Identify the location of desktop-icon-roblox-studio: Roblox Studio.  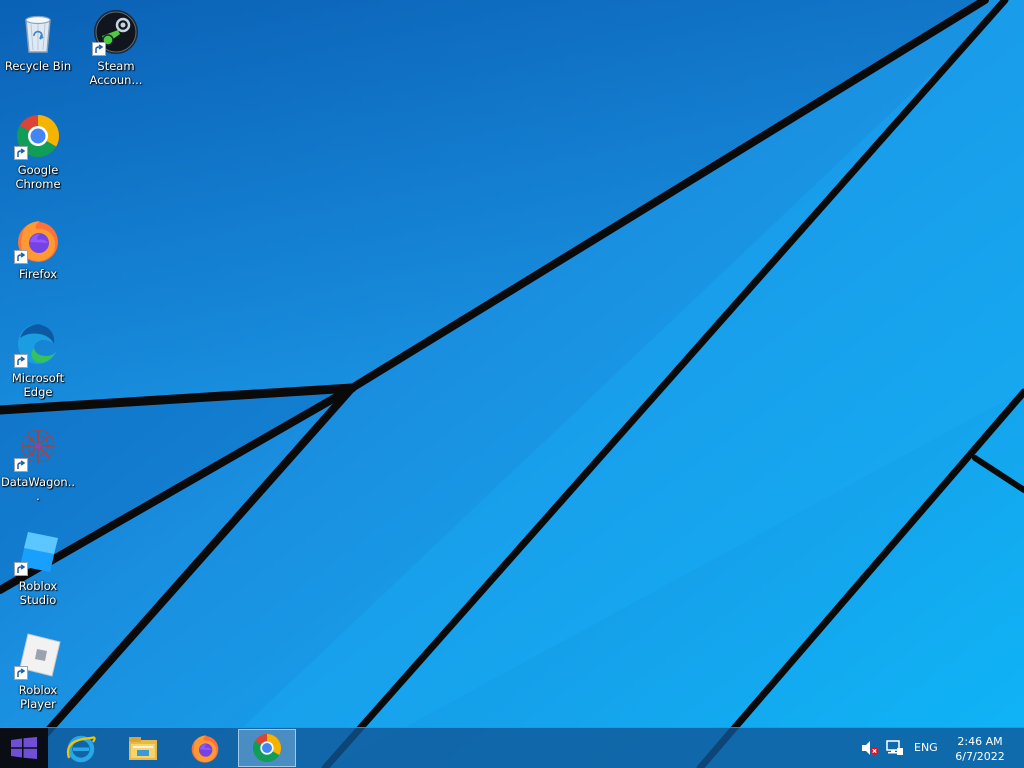
(38, 567).